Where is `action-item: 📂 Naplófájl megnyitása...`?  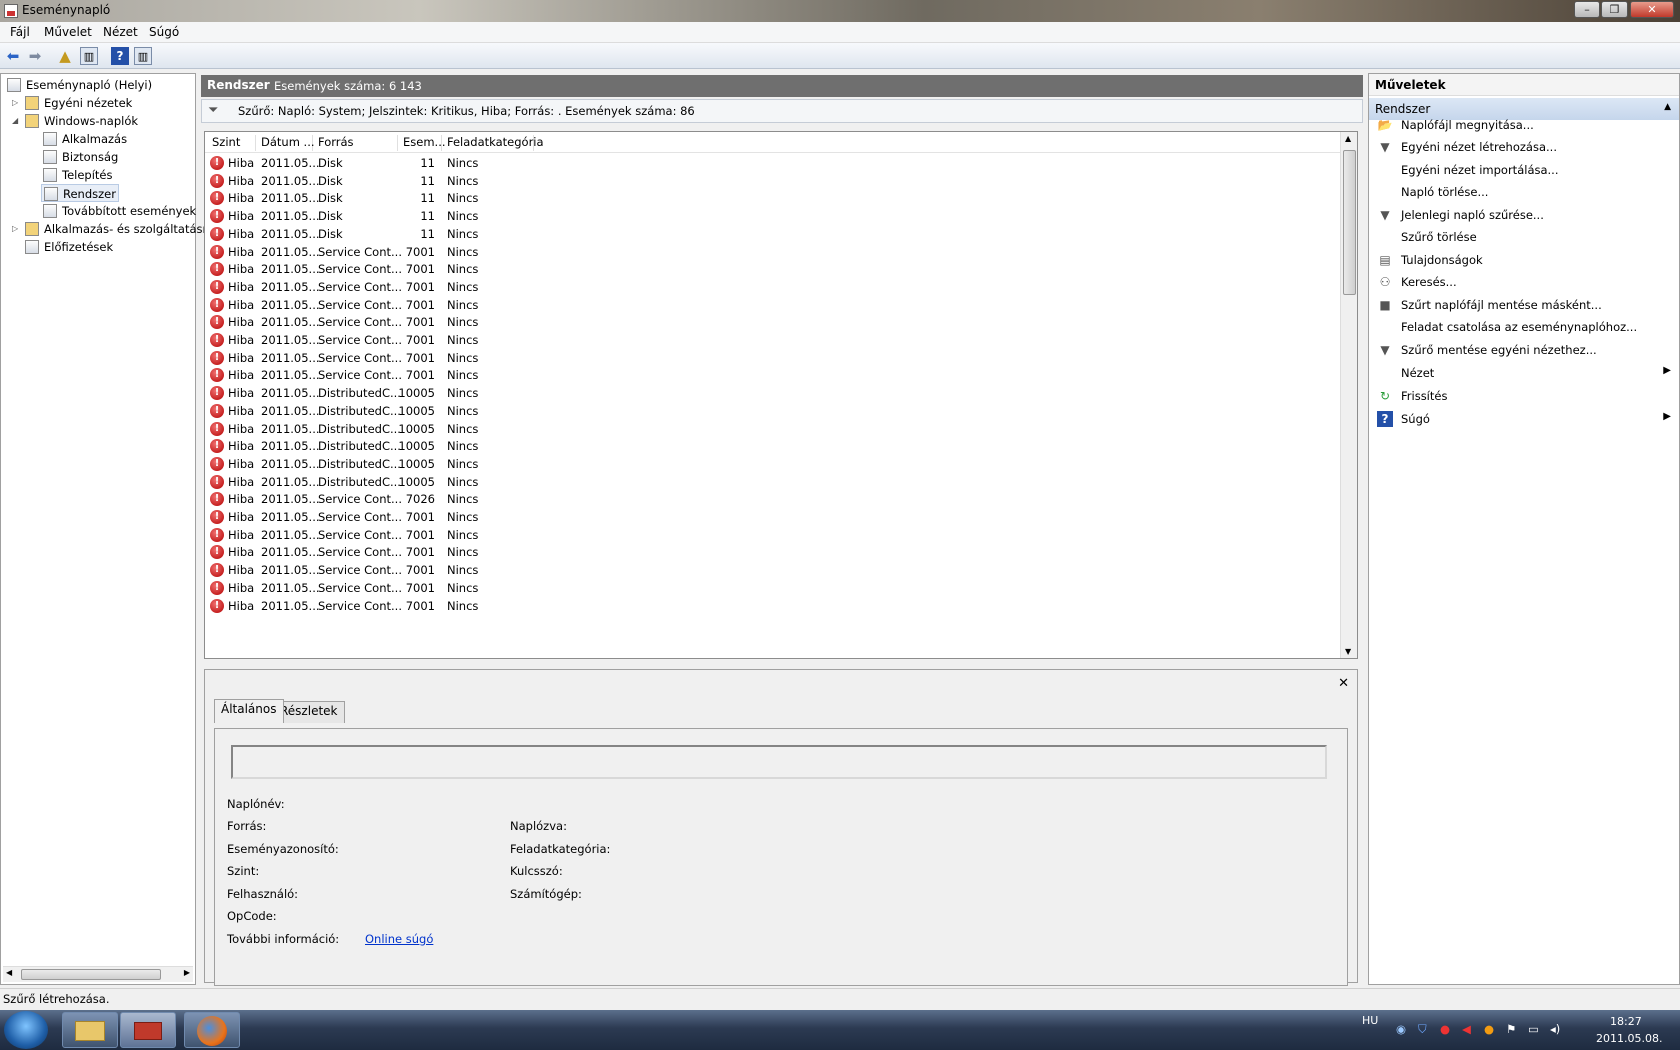 action-item: 📂 Naplófájl megnyitása... is located at coordinates (1524, 125).